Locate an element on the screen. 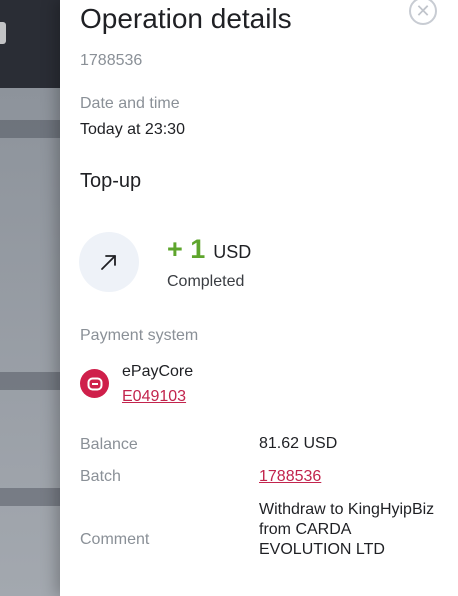 Image resolution: width=458 pixels, height=596 pixels. comment-label: Comment is located at coordinates (115, 539).